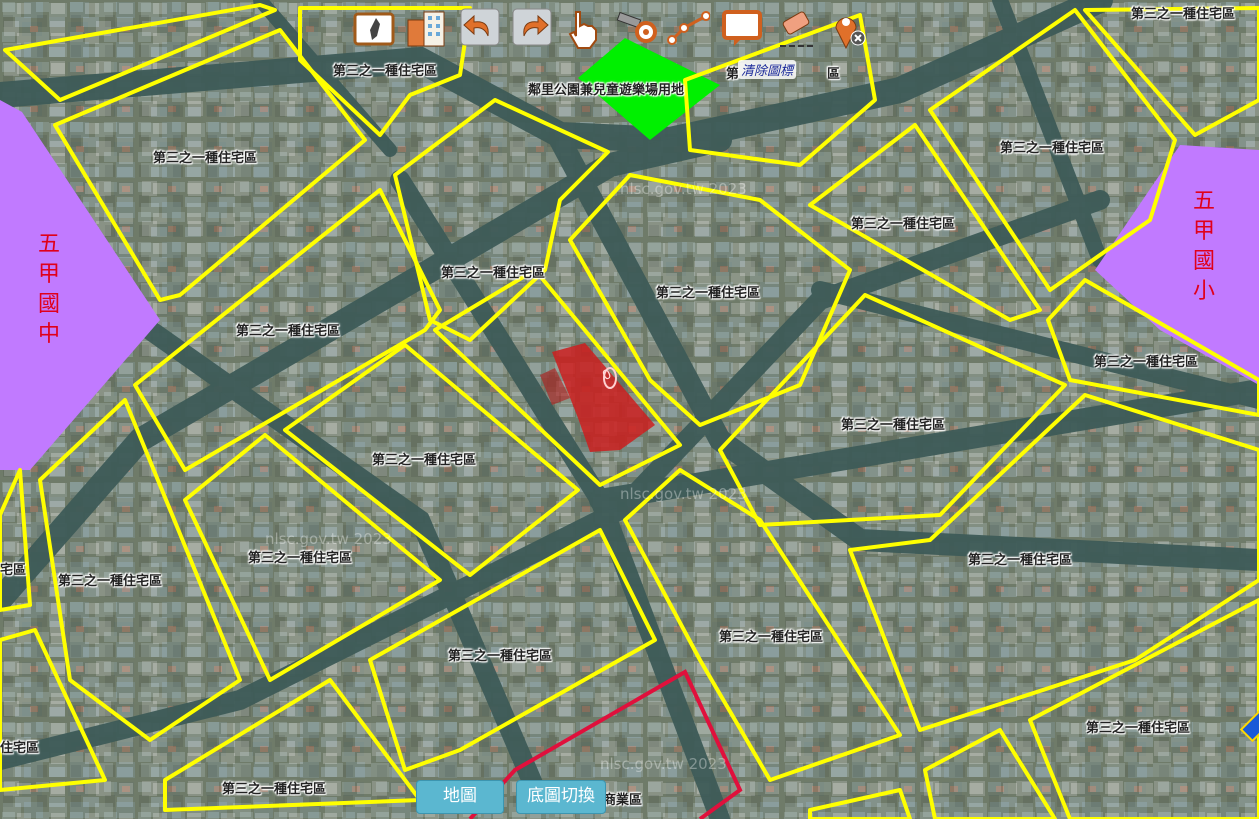  I want to click on taiwan-map-icon, so click(374, 28).